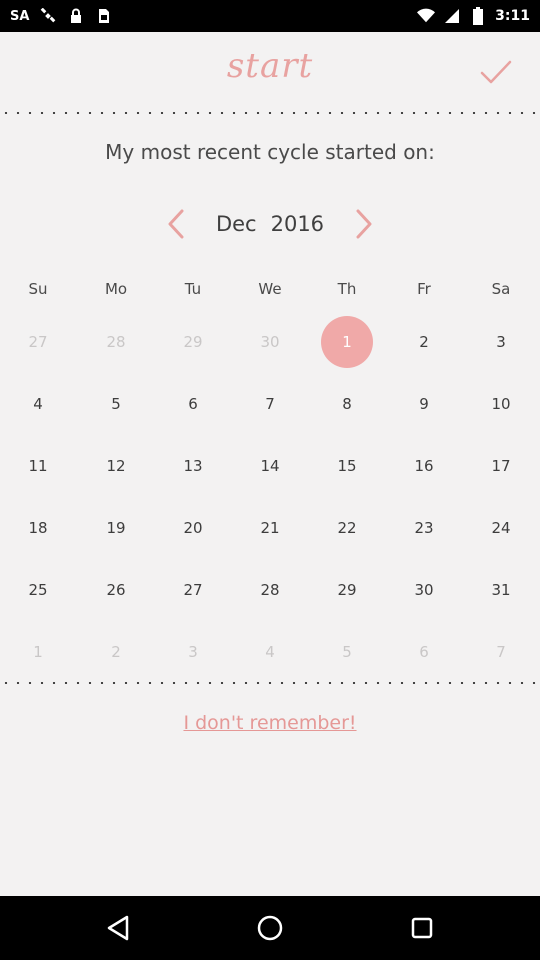  What do you see at coordinates (270, 66) in the screenshot?
I see `page-title: start` at bounding box center [270, 66].